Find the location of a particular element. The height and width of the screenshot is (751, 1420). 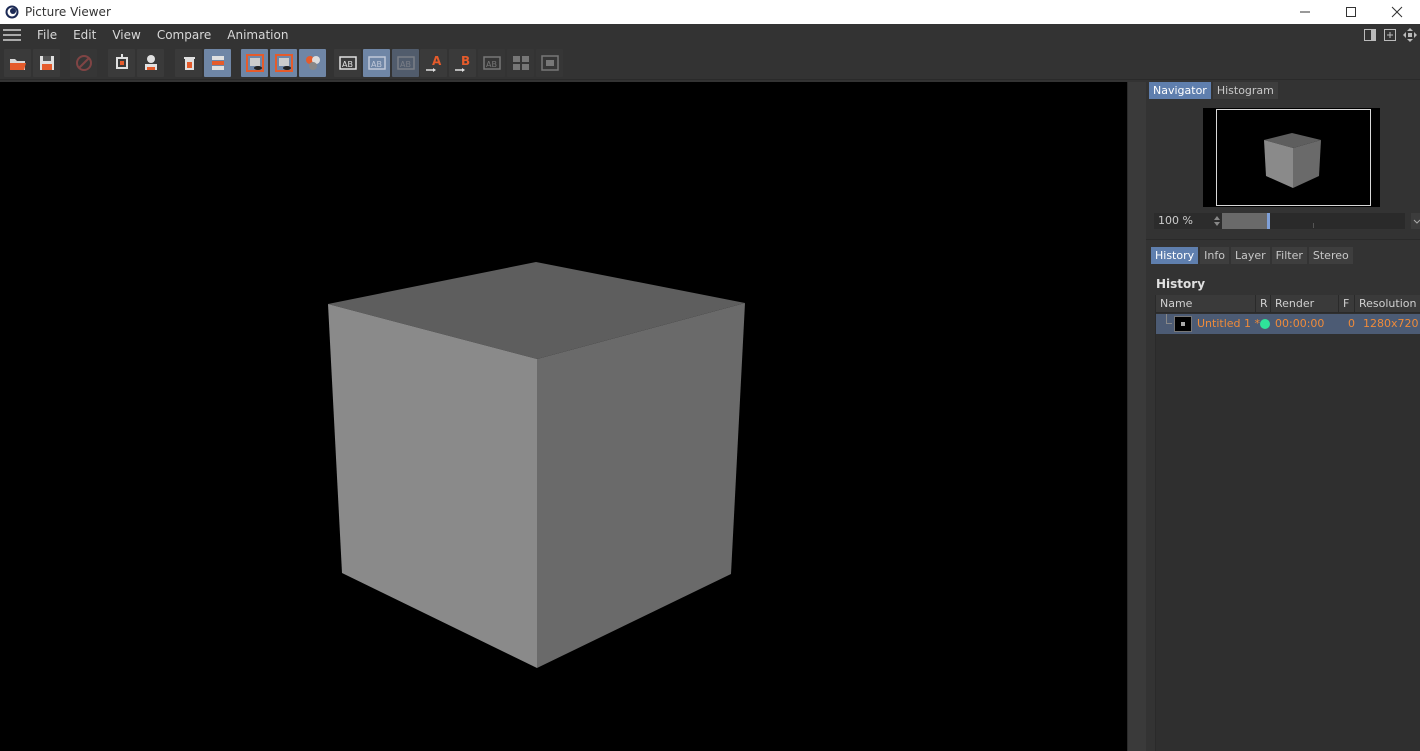

zoom-control: 100 % is located at coordinates (1287, 221).